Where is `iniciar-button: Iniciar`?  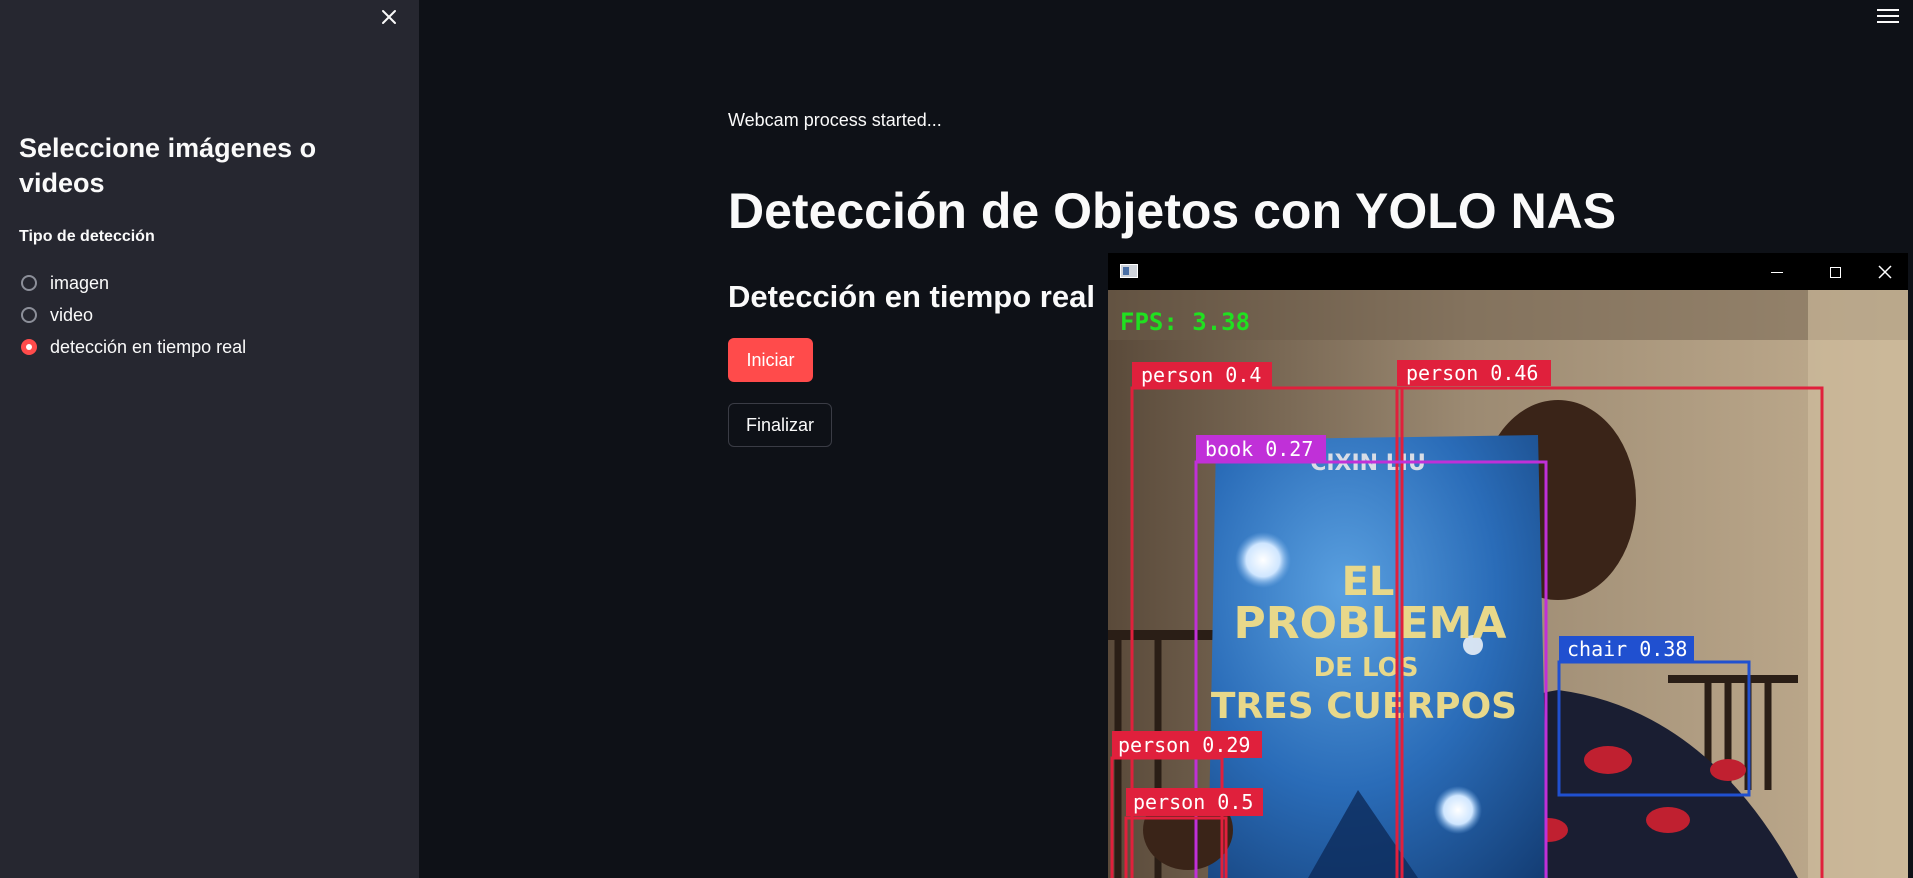 iniciar-button: Iniciar is located at coordinates (770, 360).